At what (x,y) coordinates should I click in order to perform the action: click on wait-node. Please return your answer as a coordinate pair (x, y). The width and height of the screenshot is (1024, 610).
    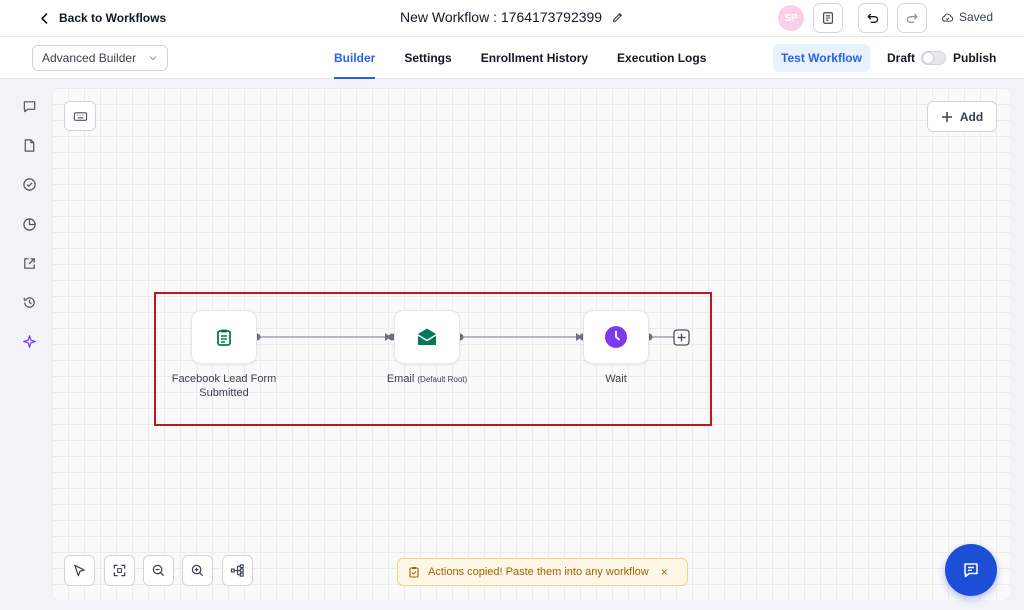
    Looking at the image, I should click on (616, 337).